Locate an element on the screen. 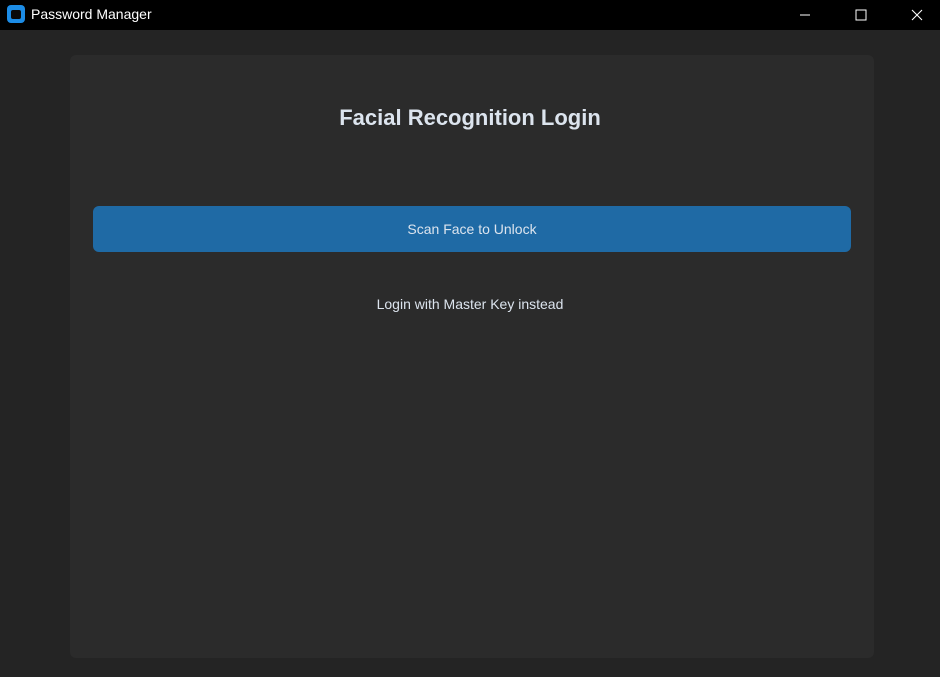 This screenshot has width=940, height=677. scan-face-button: Scan Face to Unlock is located at coordinates (472, 229).